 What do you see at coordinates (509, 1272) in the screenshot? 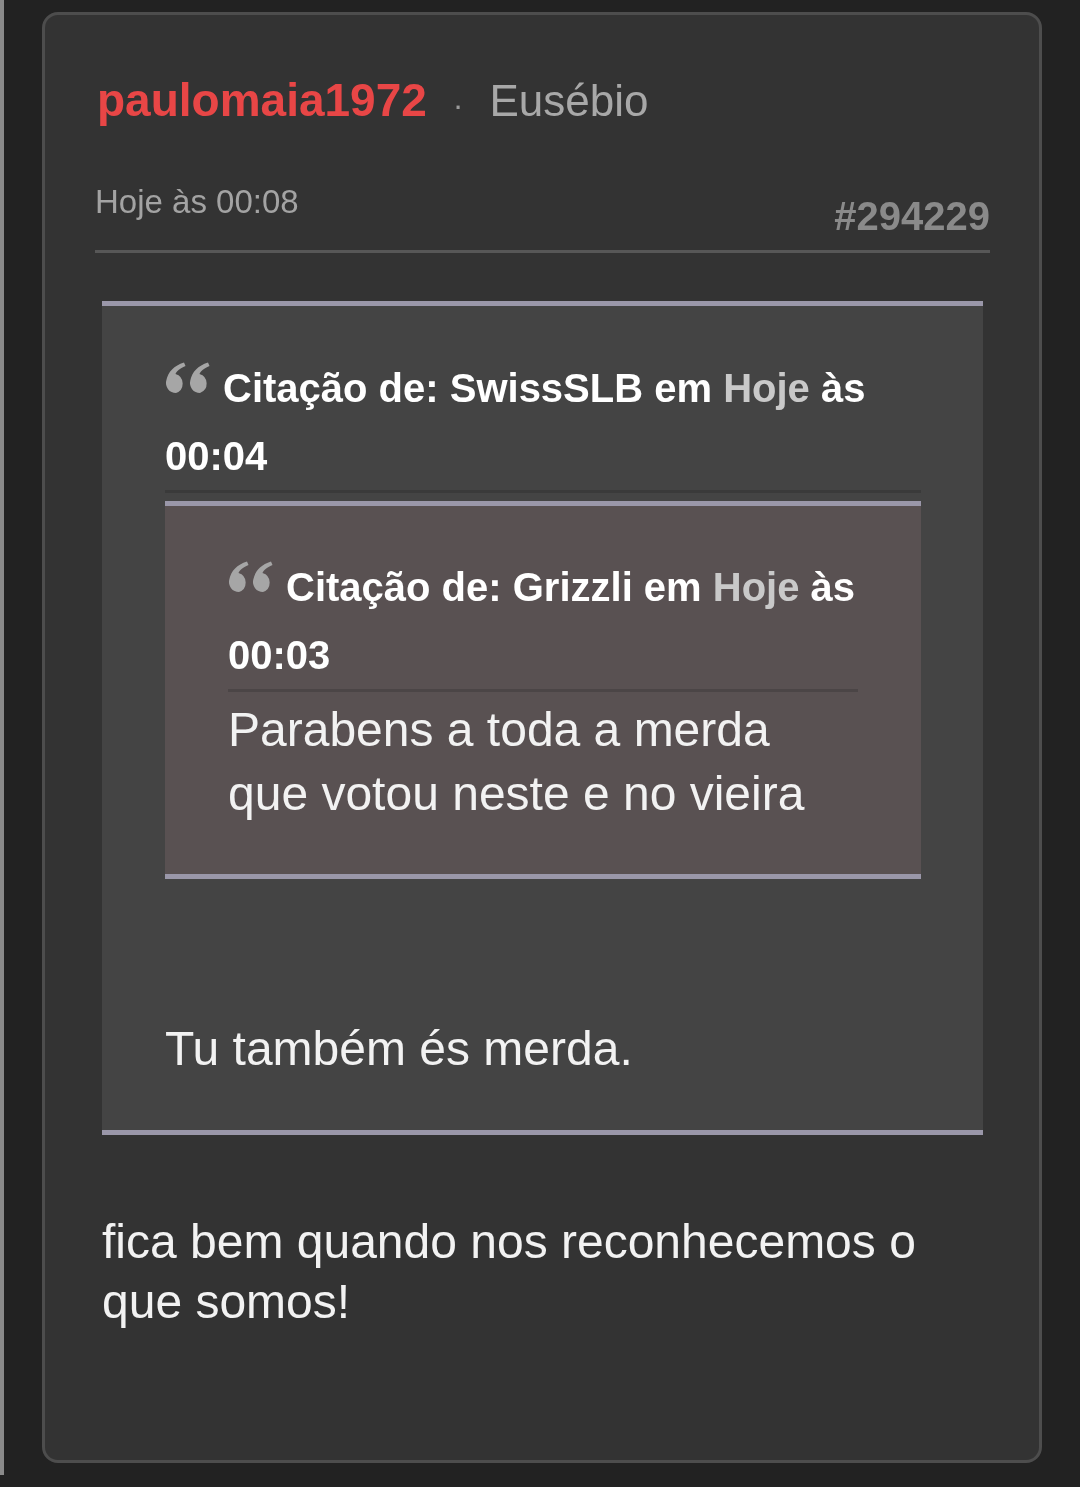
I see `post-text: fica bem quando nos reconhecemos o que somos!` at bounding box center [509, 1272].